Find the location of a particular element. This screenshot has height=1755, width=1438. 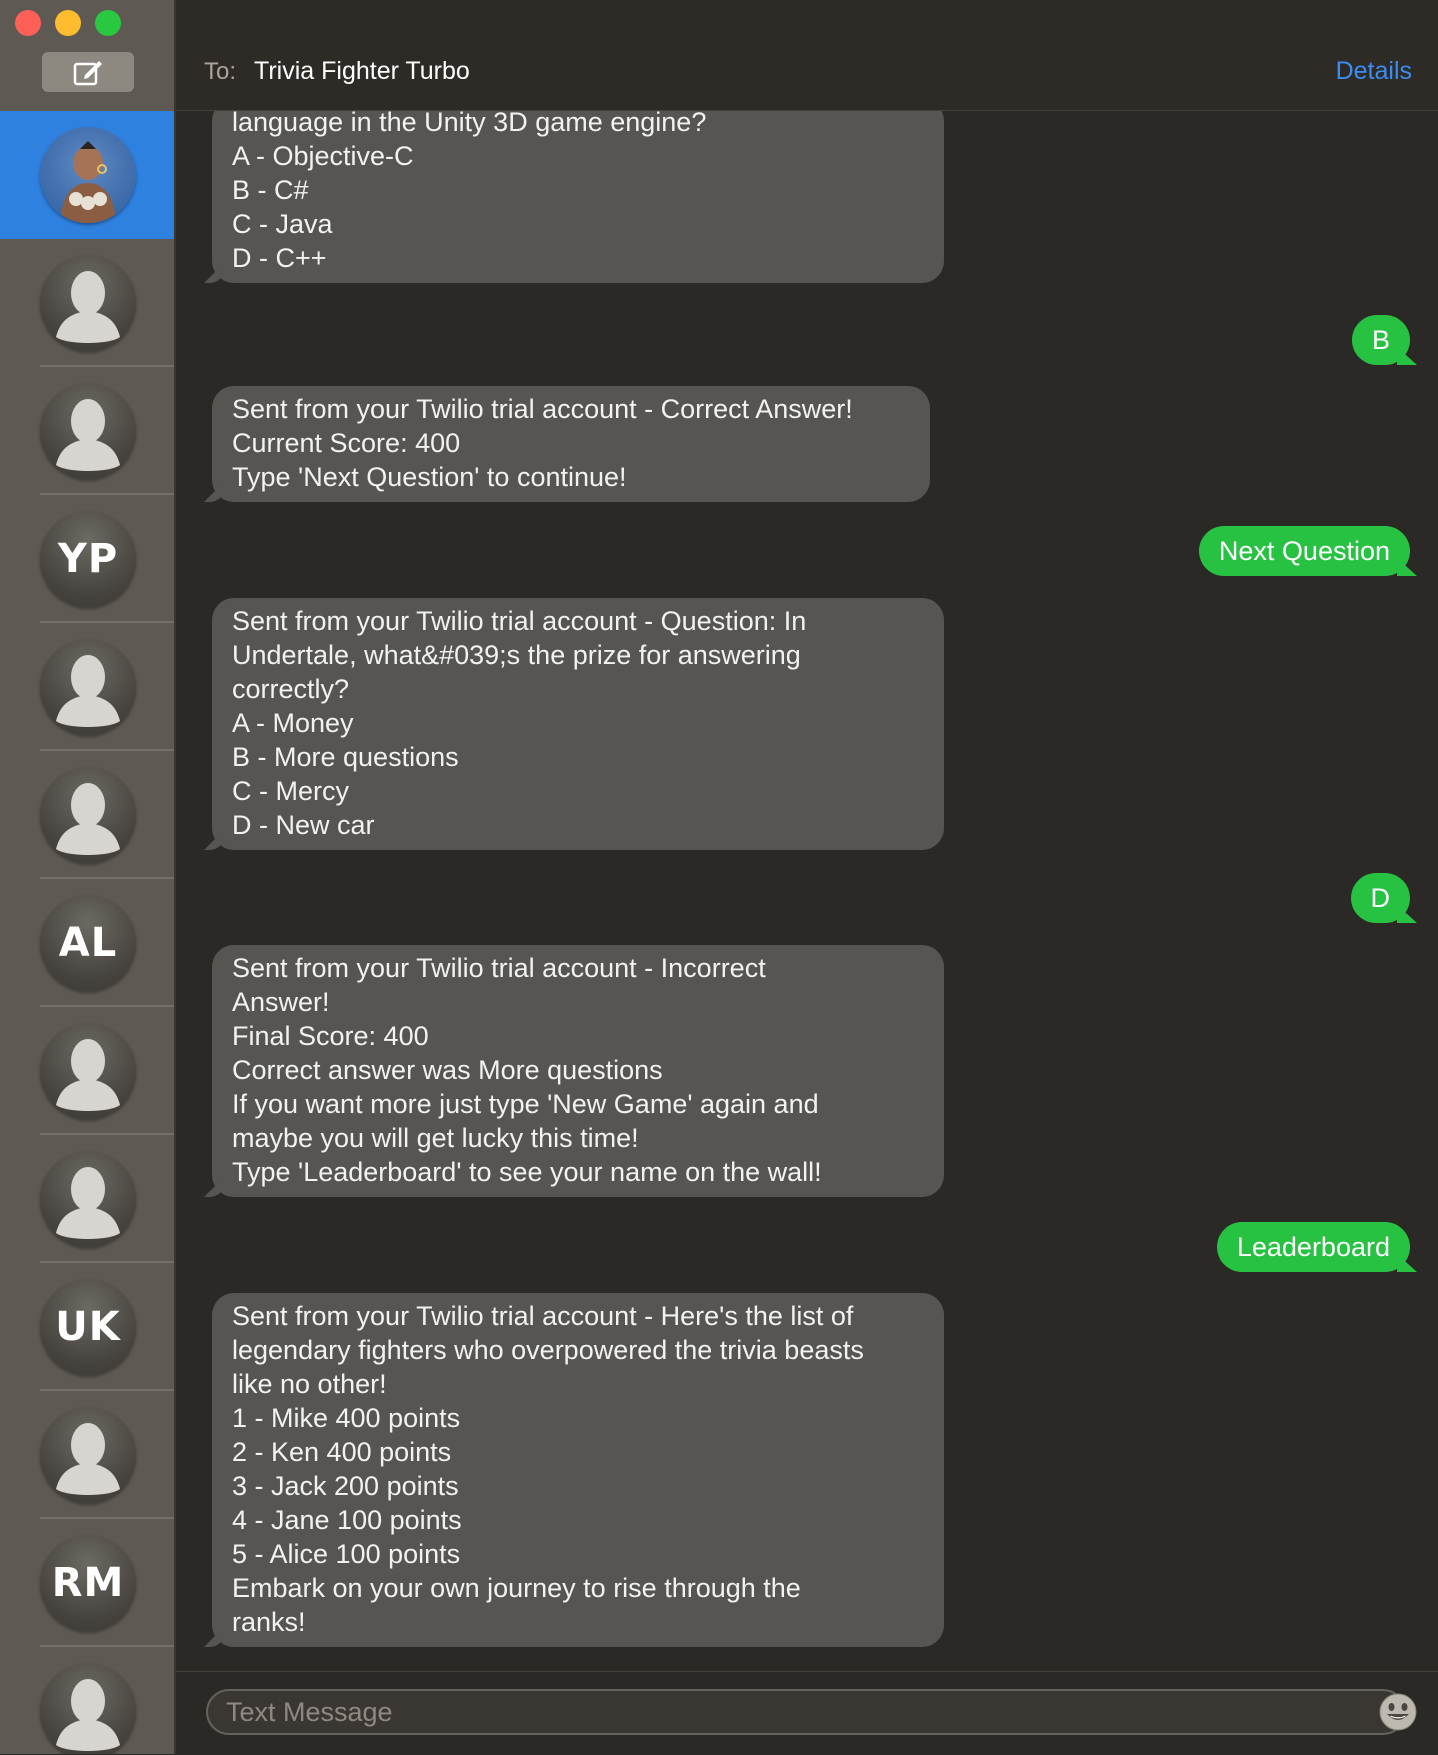

compose-button is located at coordinates (88, 72).